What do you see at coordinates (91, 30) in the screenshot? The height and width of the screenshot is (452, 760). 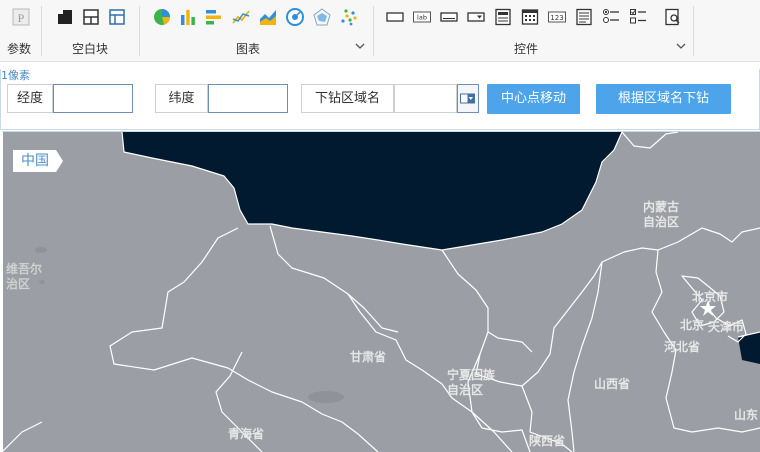 I see `ribbon-group-blank: 空白块` at bounding box center [91, 30].